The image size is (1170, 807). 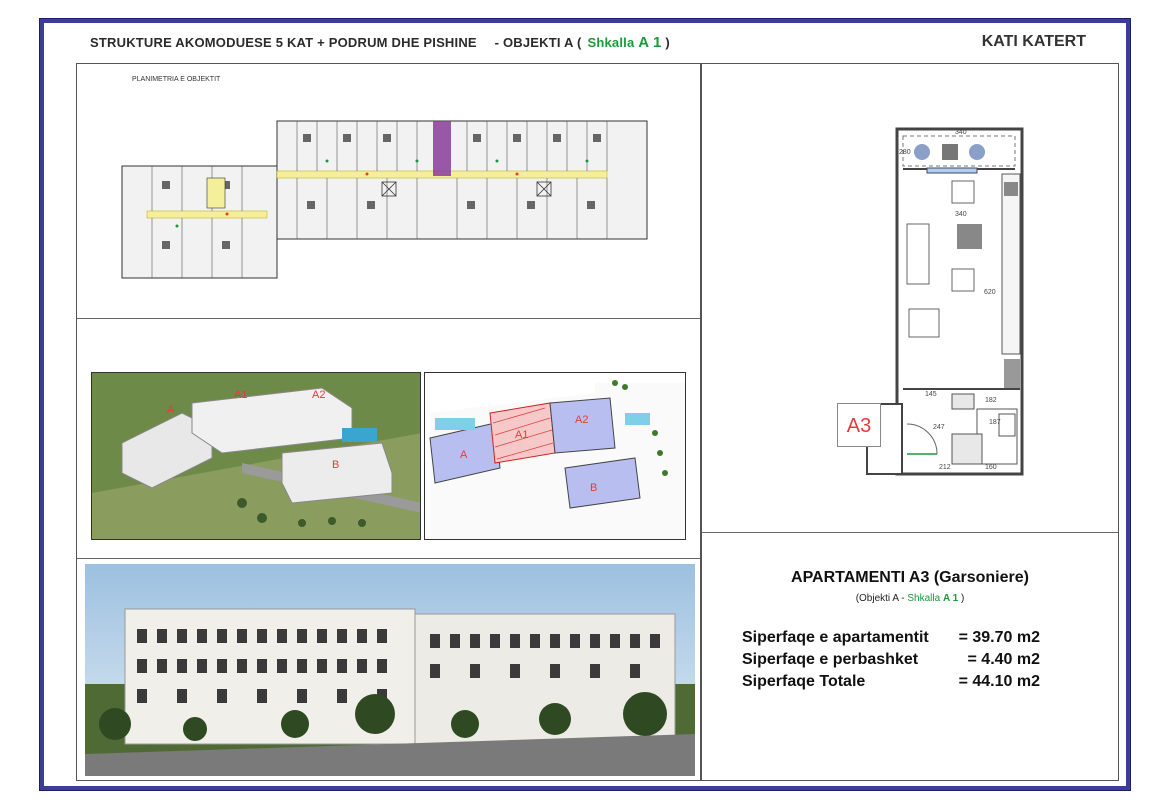 I want to click on area-value: = 39.70 m2, so click(x=999, y=637).